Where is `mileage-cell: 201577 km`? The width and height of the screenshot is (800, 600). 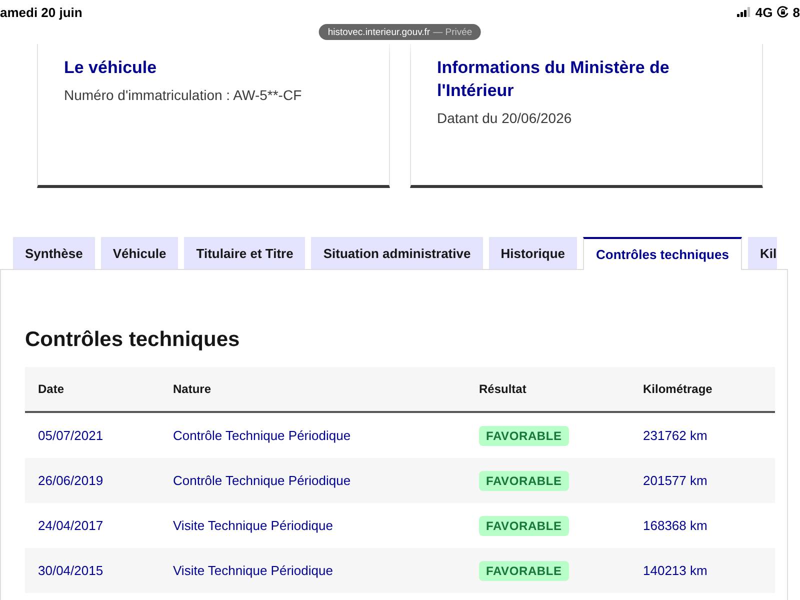 mileage-cell: 201577 km is located at coordinates (675, 480).